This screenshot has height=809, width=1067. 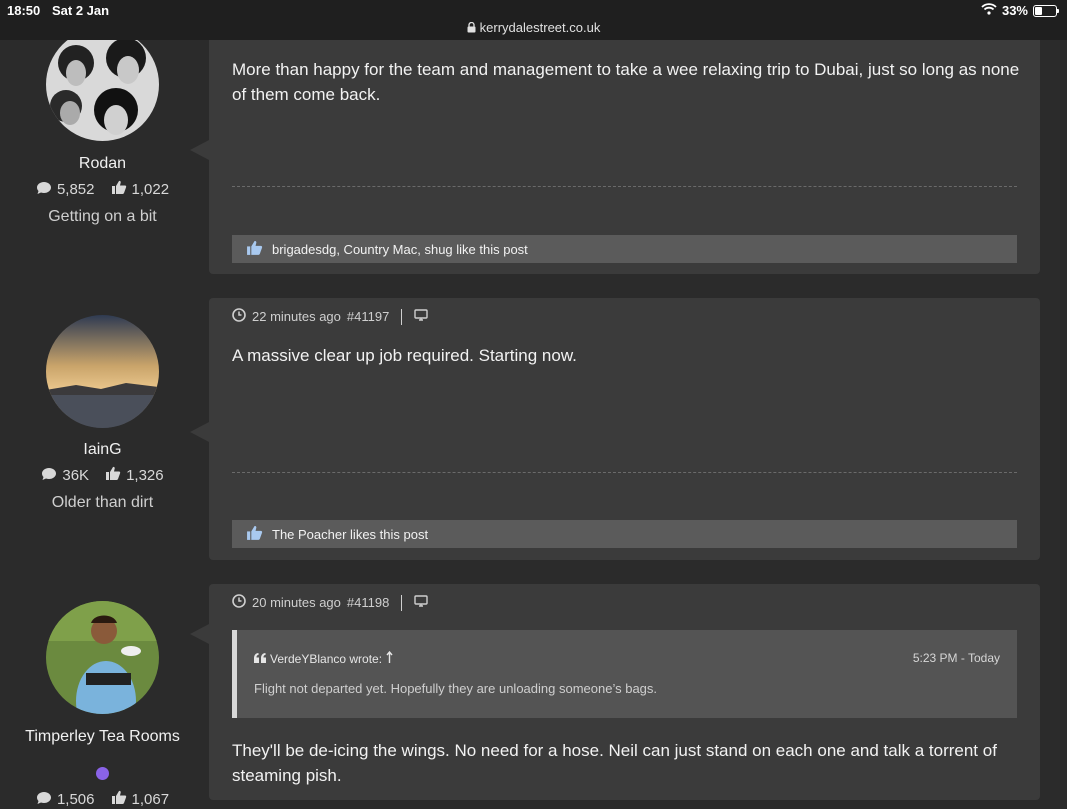 What do you see at coordinates (1014, 10) in the screenshot?
I see `battery-percent: 33%` at bounding box center [1014, 10].